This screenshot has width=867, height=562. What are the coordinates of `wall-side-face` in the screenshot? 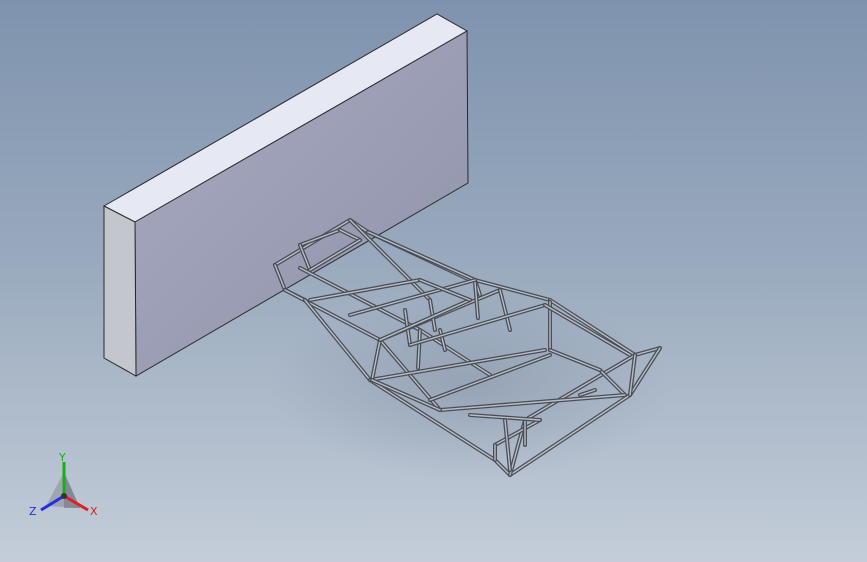 It's located at (120, 291).